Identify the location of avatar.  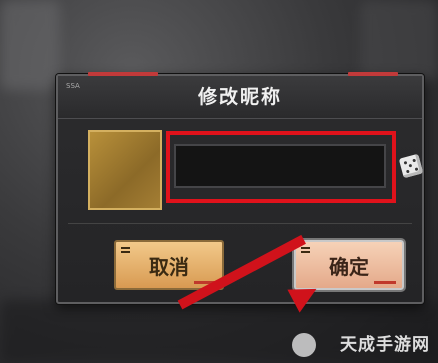
(125, 170).